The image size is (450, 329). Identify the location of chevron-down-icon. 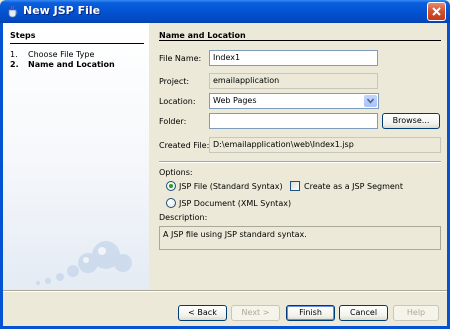
(370, 101).